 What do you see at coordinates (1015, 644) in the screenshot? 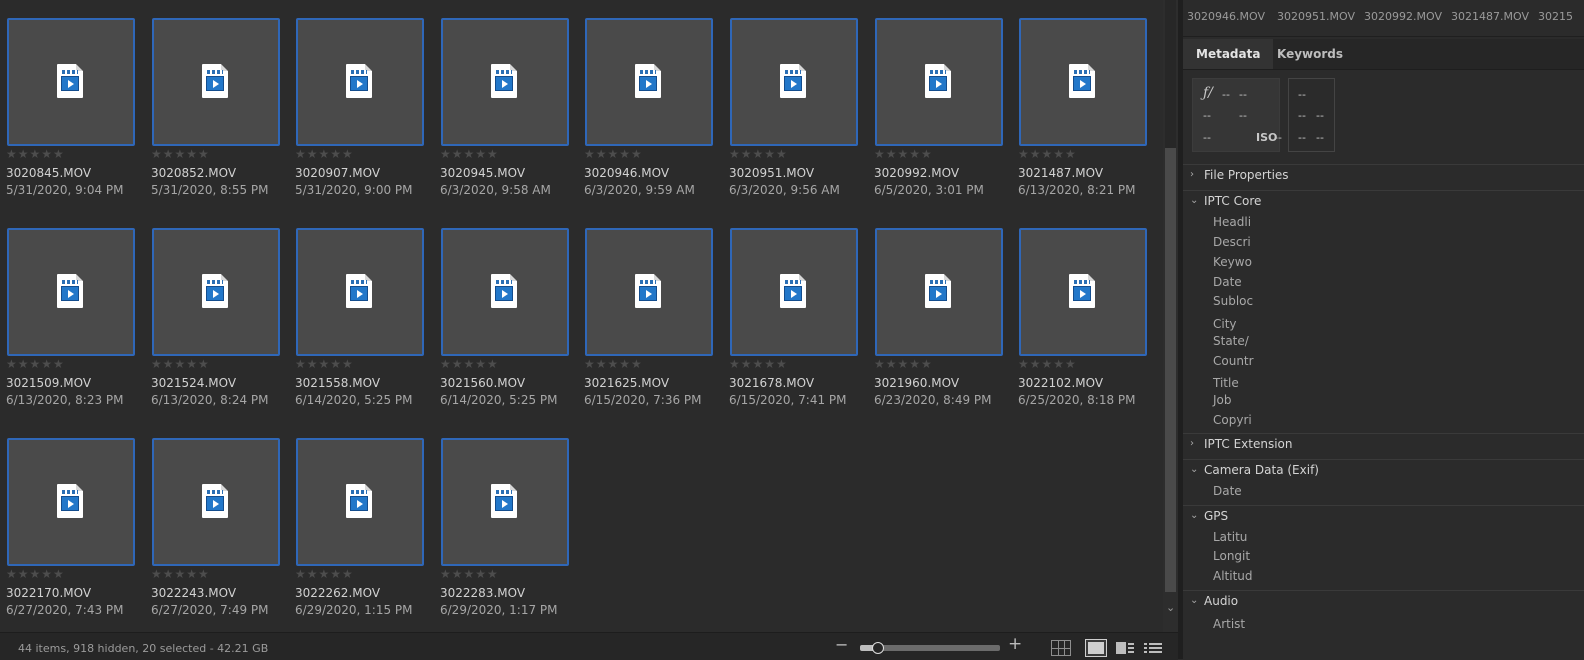
I see `zoom-in-button: +` at bounding box center [1015, 644].